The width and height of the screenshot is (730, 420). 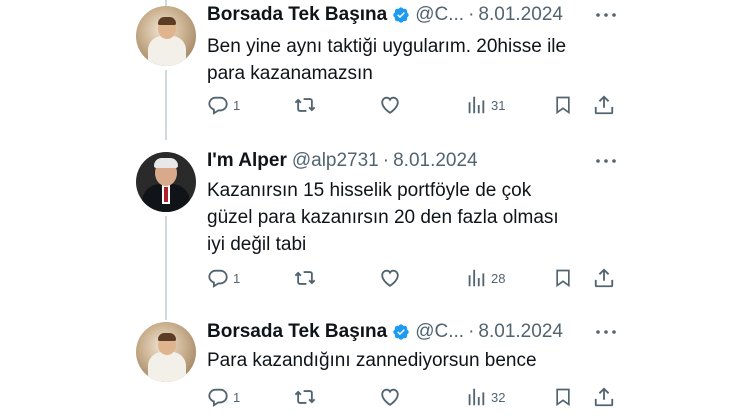 I want to click on tweet-text: Para kazandığını zannediyorsun bence, so click(x=407, y=360).